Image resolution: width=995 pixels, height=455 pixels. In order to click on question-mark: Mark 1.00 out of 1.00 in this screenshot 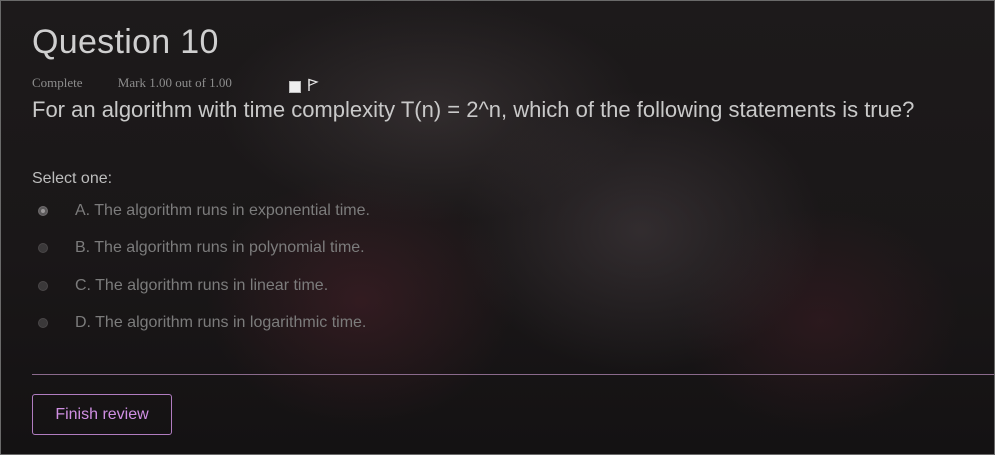, I will do `click(174, 82)`.